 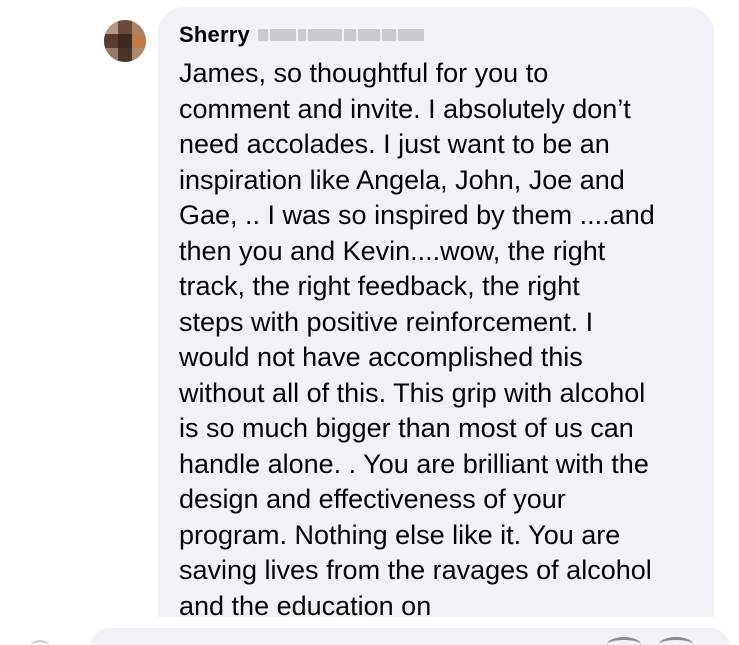 What do you see at coordinates (650, 641) in the screenshot?
I see `composer-actions` at bounding box center [650, 641].